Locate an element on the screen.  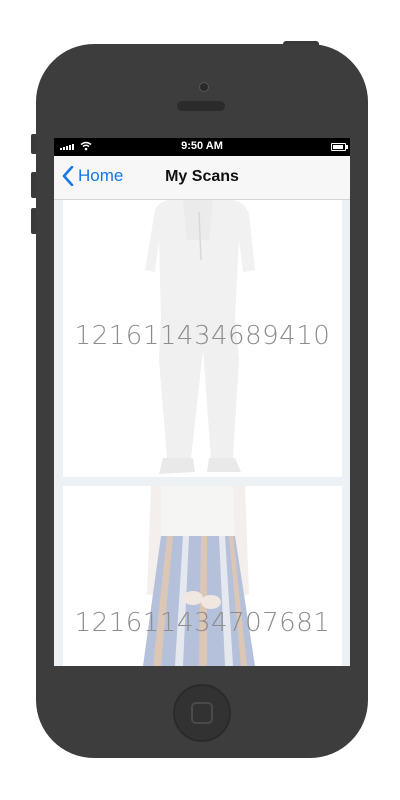
home-button is located at coordinates (202, 713).